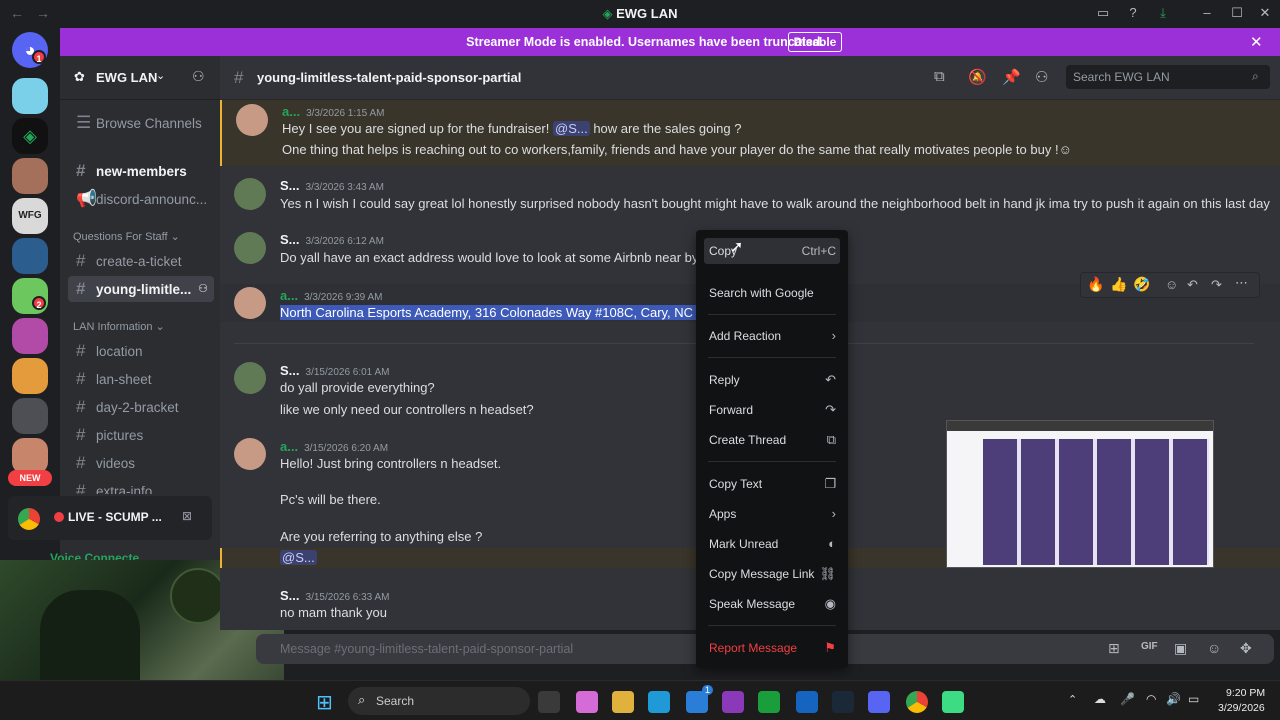 This screenshot has width=1280, height=720. Describe the element at coordinates (141, 379) in the screenshot. I see `channel-lan-sheet: # lan-sheet` at that location.